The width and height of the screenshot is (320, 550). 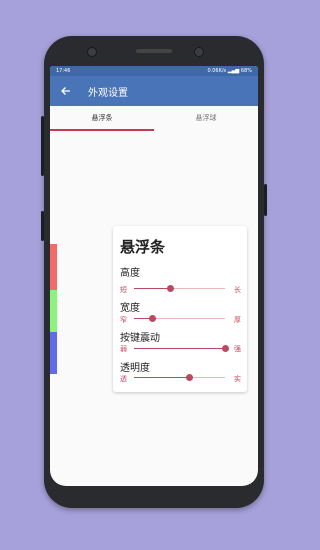 I want to click on tab-float-ball: 悬浮球, so click(x=206, y=118).